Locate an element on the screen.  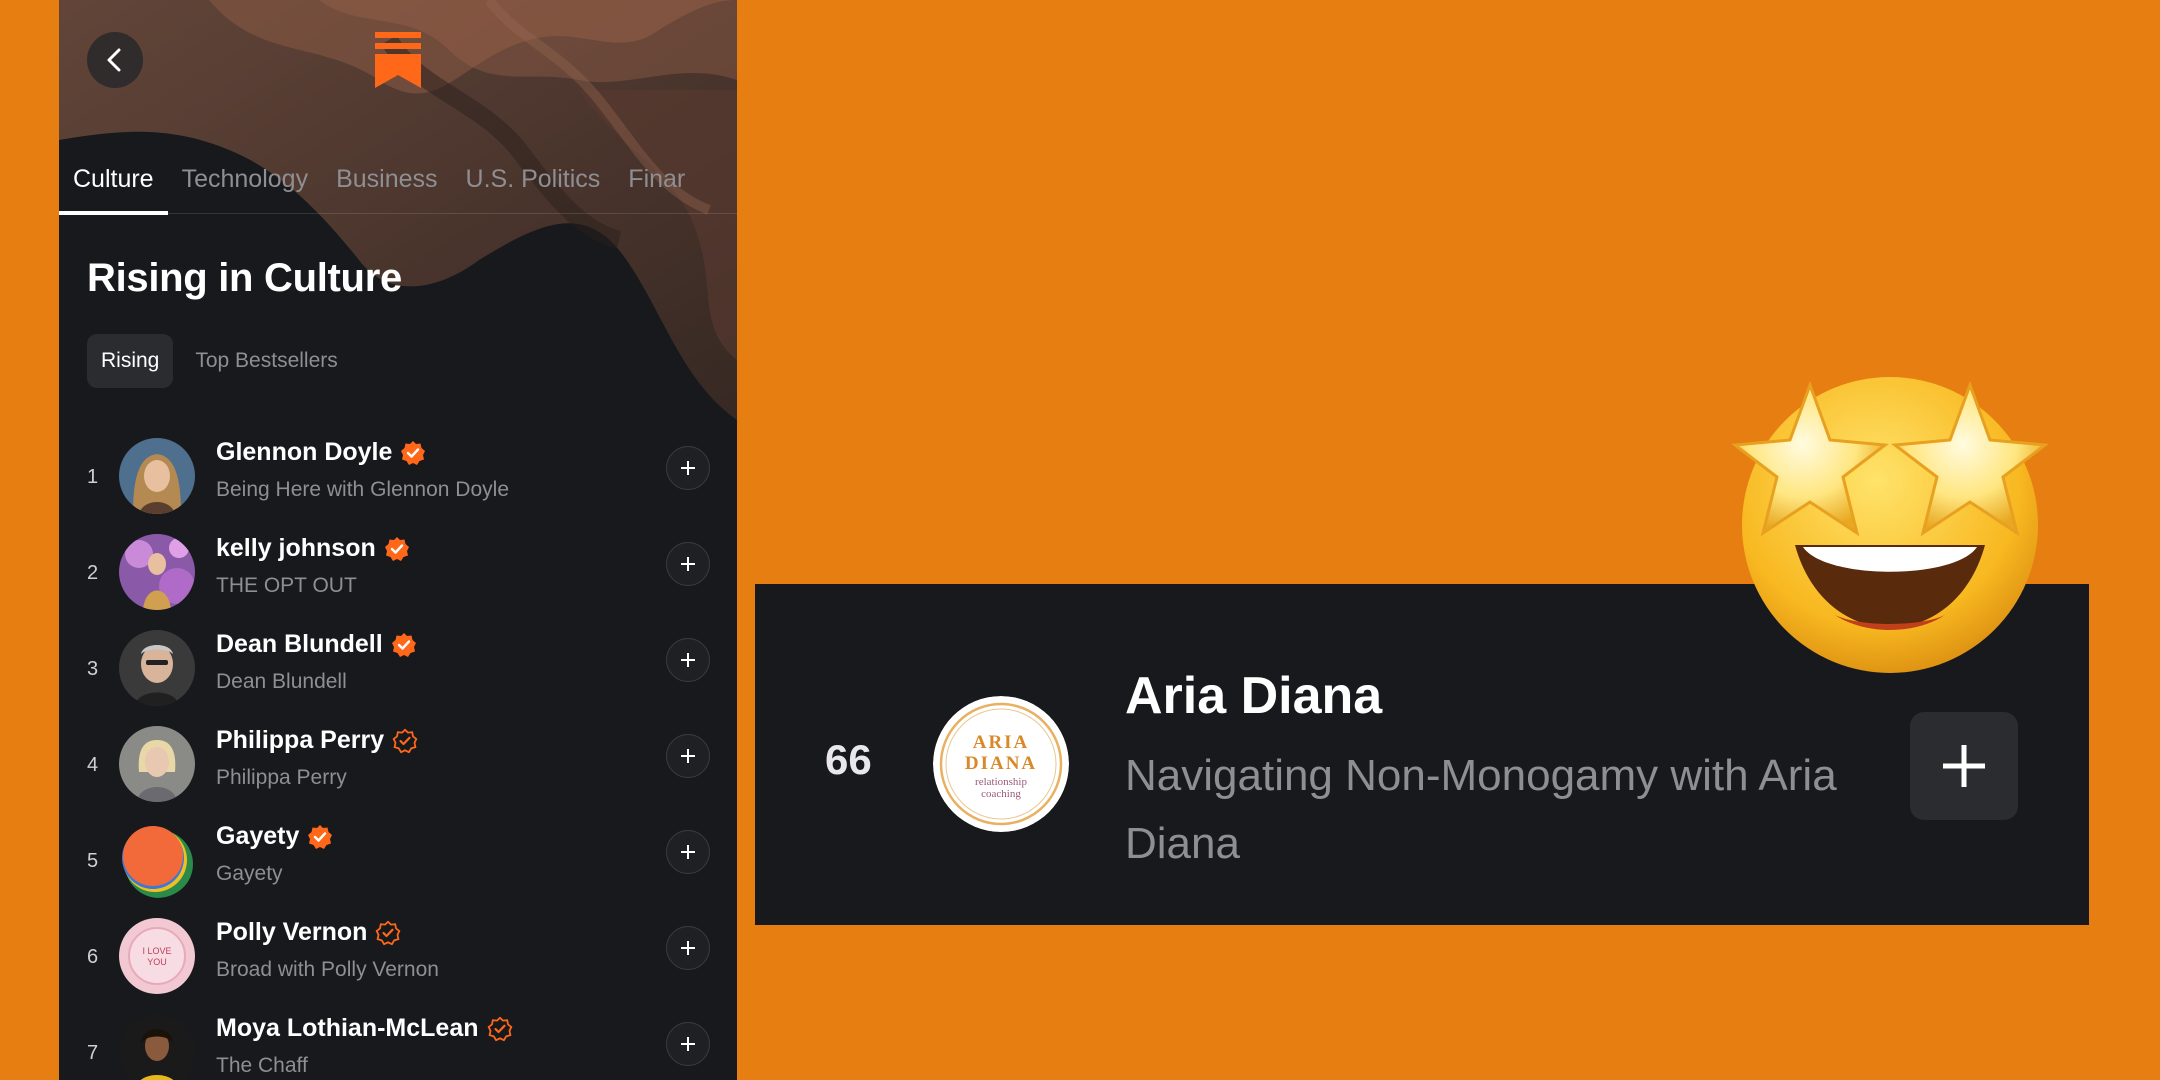
writer-name: Aria Diana is located at coordinates (1254, 696).